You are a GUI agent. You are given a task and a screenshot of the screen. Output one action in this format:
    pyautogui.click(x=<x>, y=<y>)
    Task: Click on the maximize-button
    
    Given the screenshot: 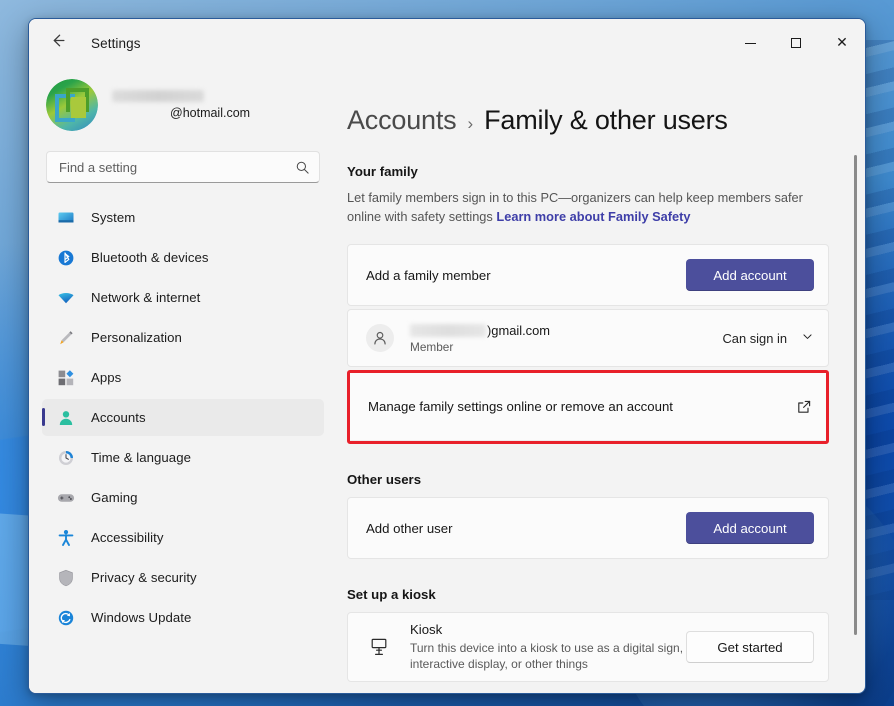 What is the action you would take?
    pyautogui.click(x=796, y=43)
    